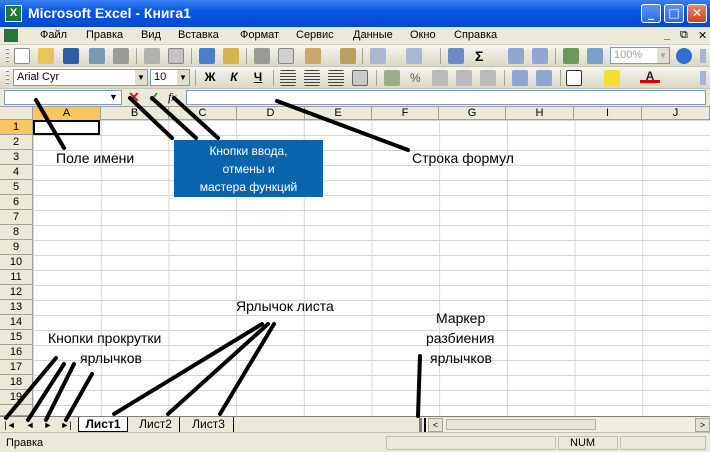 The width and height of the screenshot is (710, 452). I want to click on pointer-split-marker, so click(419, 386).